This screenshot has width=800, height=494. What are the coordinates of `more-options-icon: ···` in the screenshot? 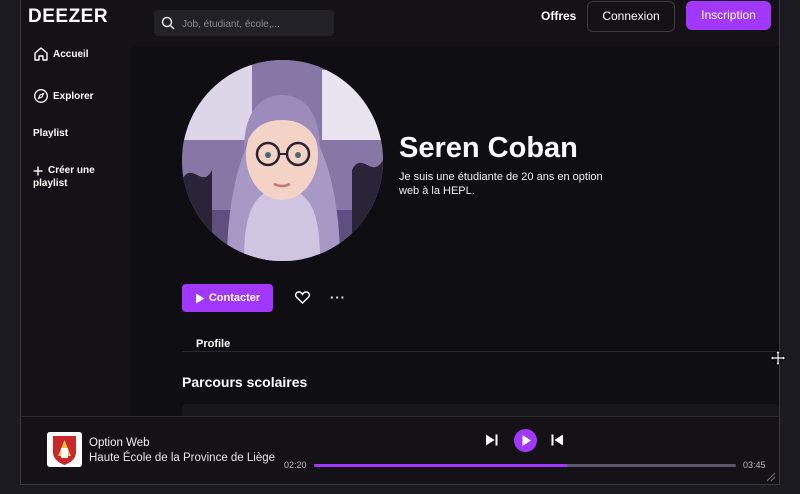 It's located at (338, 297).